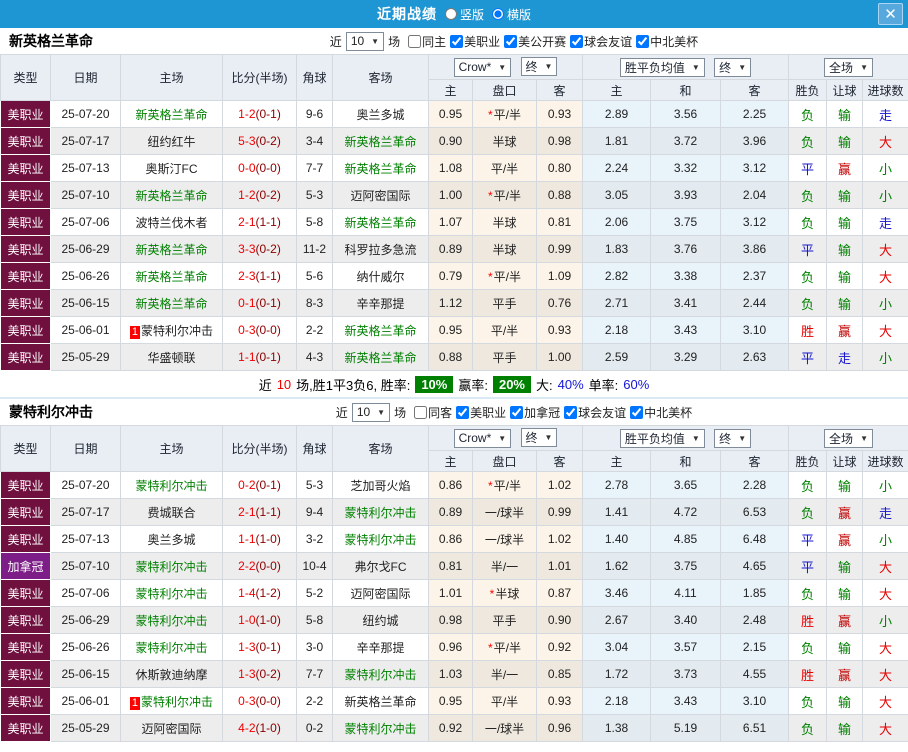  Describe the element at coordinates (85, 647) in the screenshot. I see `cell-date: 25-06-26` at that location.